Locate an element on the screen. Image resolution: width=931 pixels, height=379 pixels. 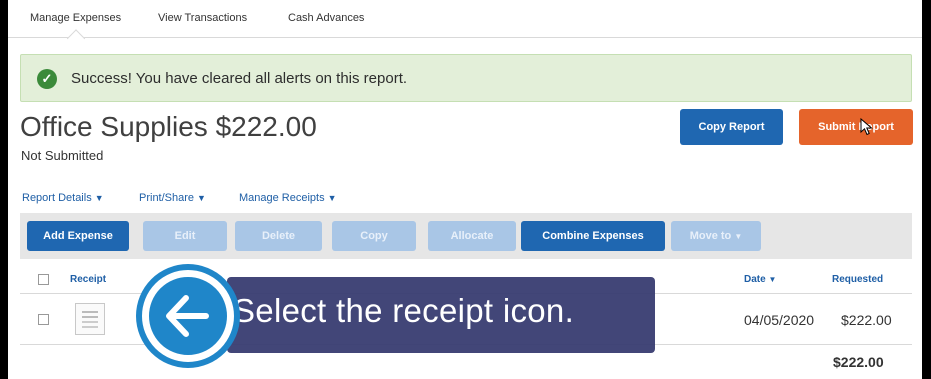
add-expense-button: Add Expense is located at coordinates (78, 236).